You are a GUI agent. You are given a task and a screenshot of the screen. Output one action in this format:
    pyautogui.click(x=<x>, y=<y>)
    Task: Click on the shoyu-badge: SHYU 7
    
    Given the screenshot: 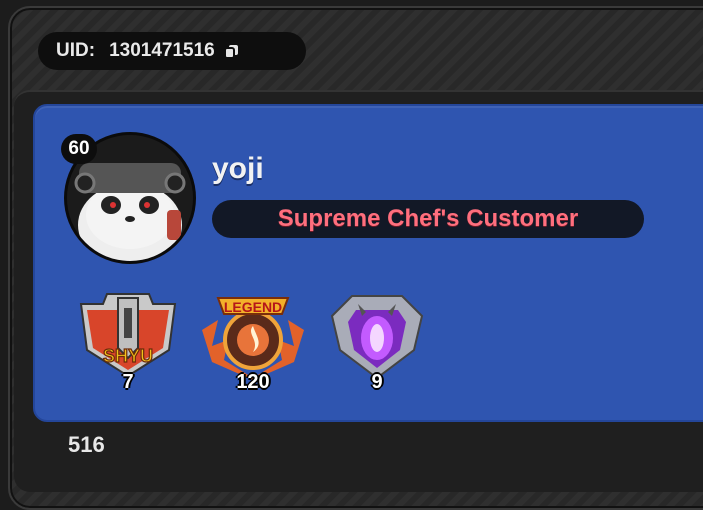 What is the action you would take?
    pyautogui.click(x=128, y=342)
    